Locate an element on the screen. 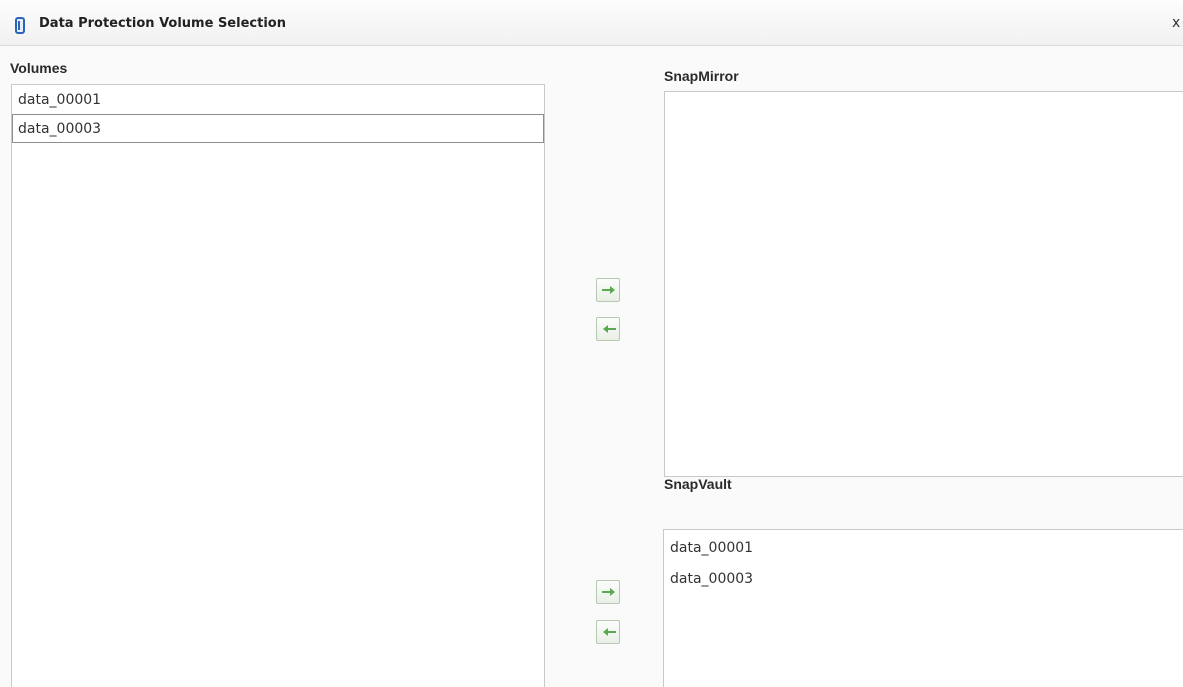 The width and height of the screenshot is (1183, 687). remove-from-snapmirror-button is located at coordinates (608, 329).